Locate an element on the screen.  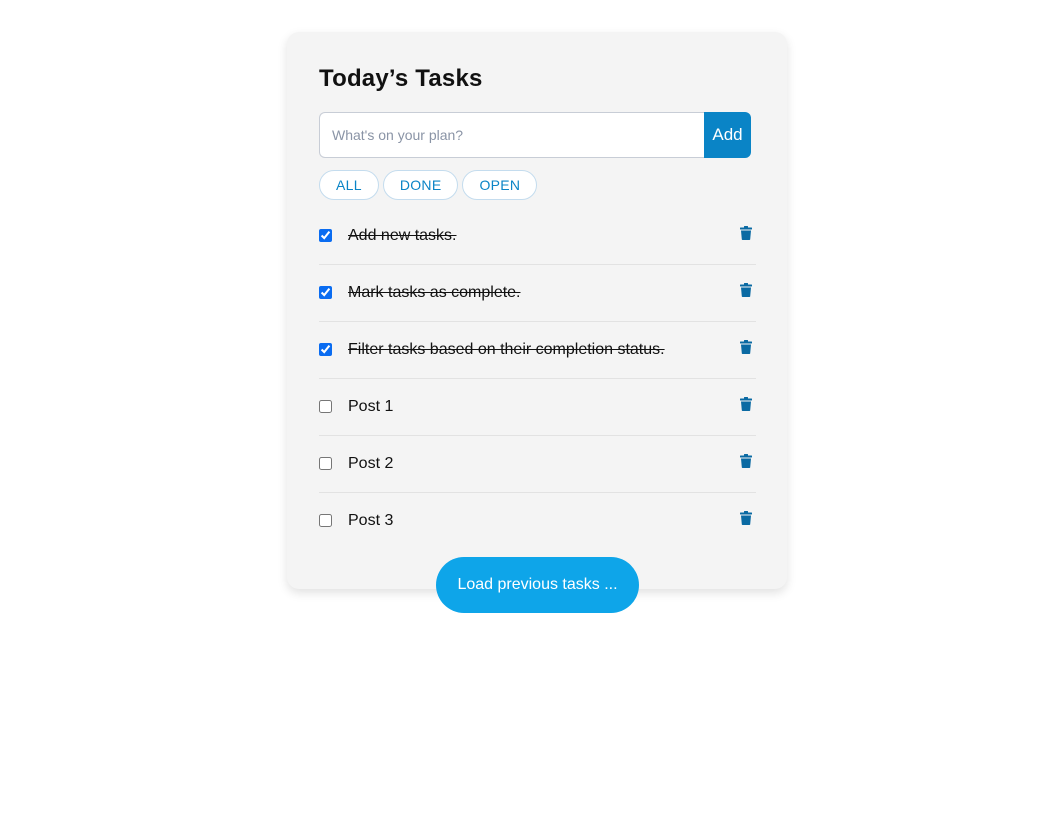
task-label: Mark tasks as complete. is located at coordinates (434, 292).